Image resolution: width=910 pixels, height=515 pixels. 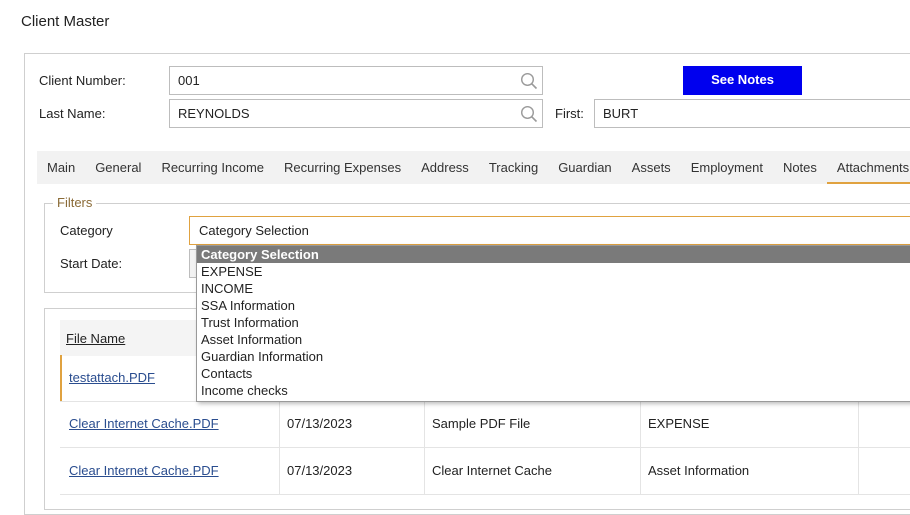 I want to click on client-number-field: 001, so click(x=356, y=80).